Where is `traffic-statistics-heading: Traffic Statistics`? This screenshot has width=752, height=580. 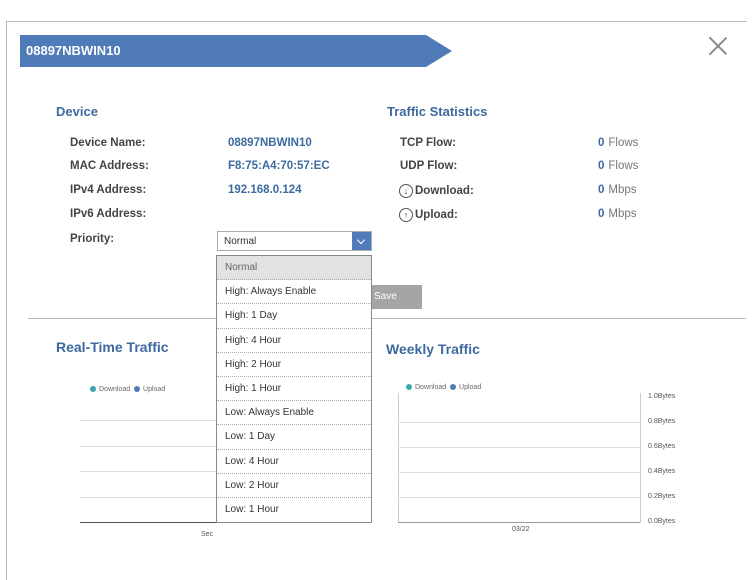 traffic-statistics-heading: Traffic Statistics is located at coordinates (437, 111).